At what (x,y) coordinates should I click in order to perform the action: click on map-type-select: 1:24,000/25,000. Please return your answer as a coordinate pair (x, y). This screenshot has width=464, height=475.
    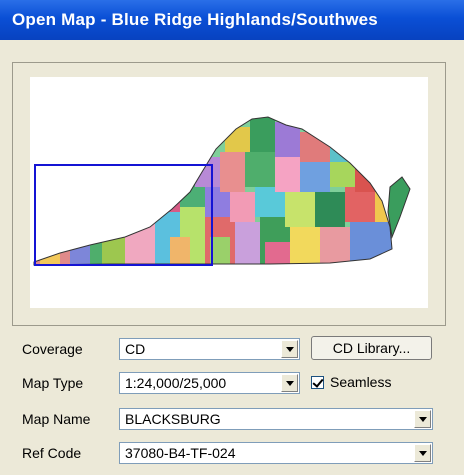
    Looking at the image, I should click on (209, 383).